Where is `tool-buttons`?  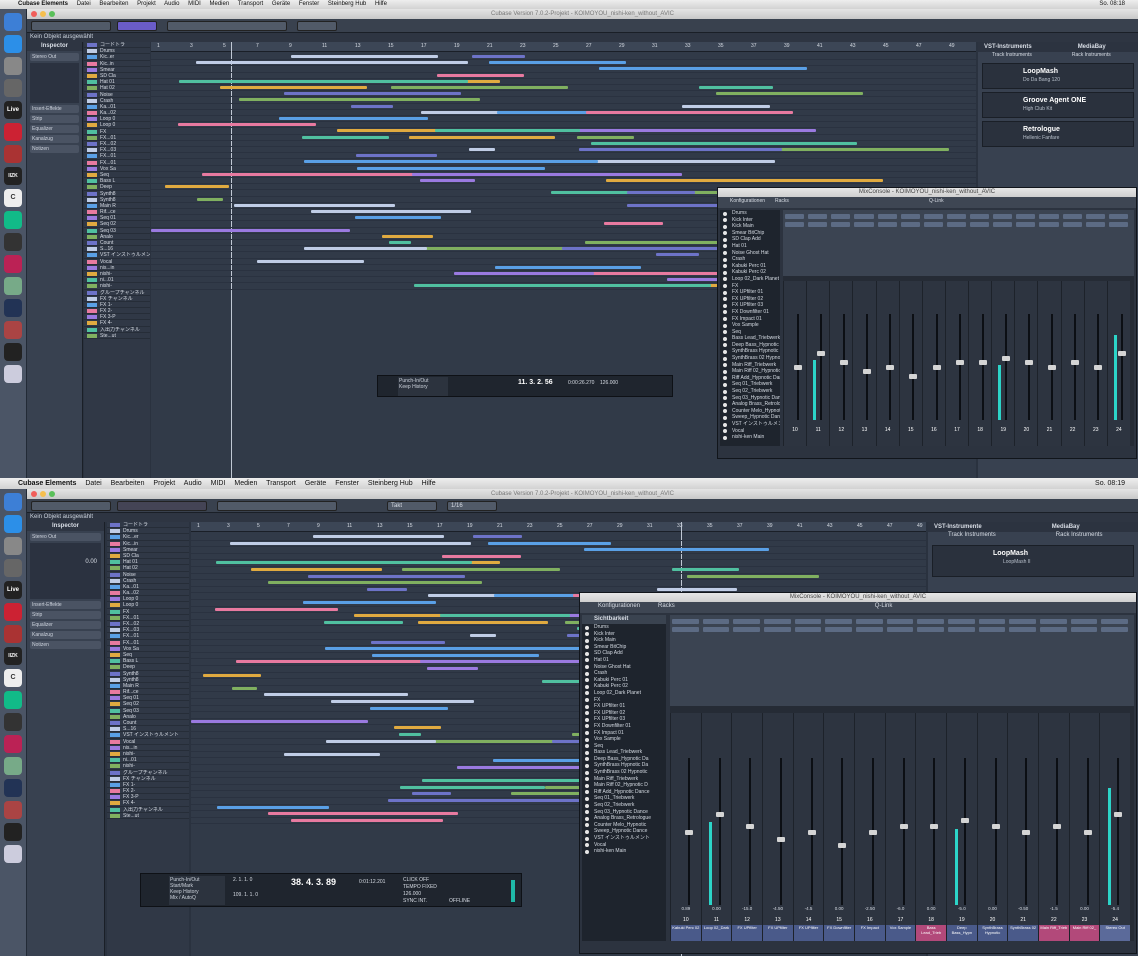
tool-buttons is located at coordinates (277, 506).